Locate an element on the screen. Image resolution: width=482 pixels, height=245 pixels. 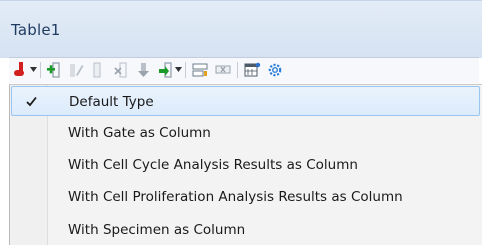
column-icon is located at coordinates (98, 70).